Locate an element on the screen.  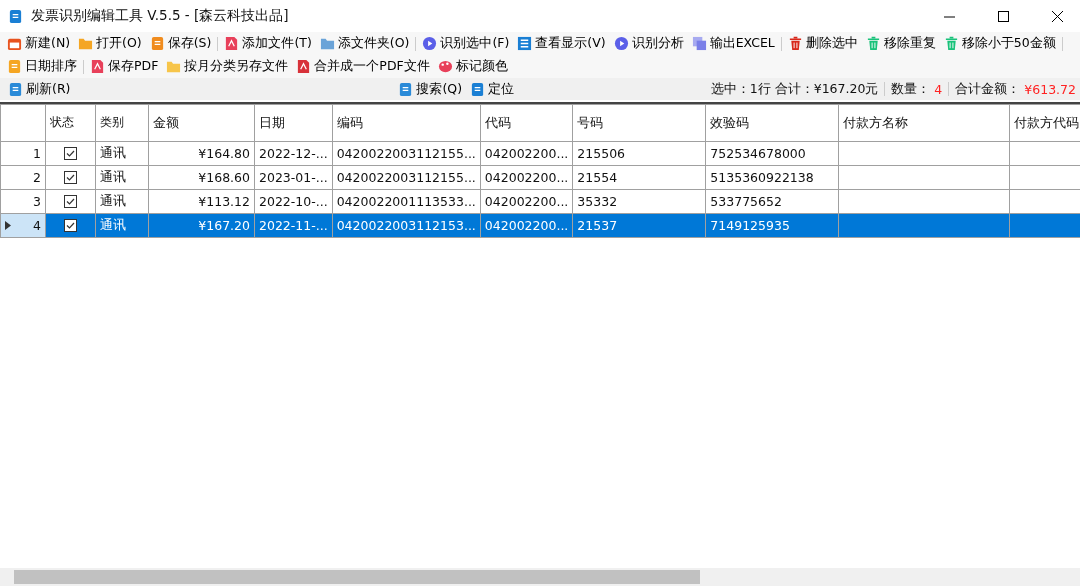
horizontal-scrollbar is located at coordinates (540, 577).